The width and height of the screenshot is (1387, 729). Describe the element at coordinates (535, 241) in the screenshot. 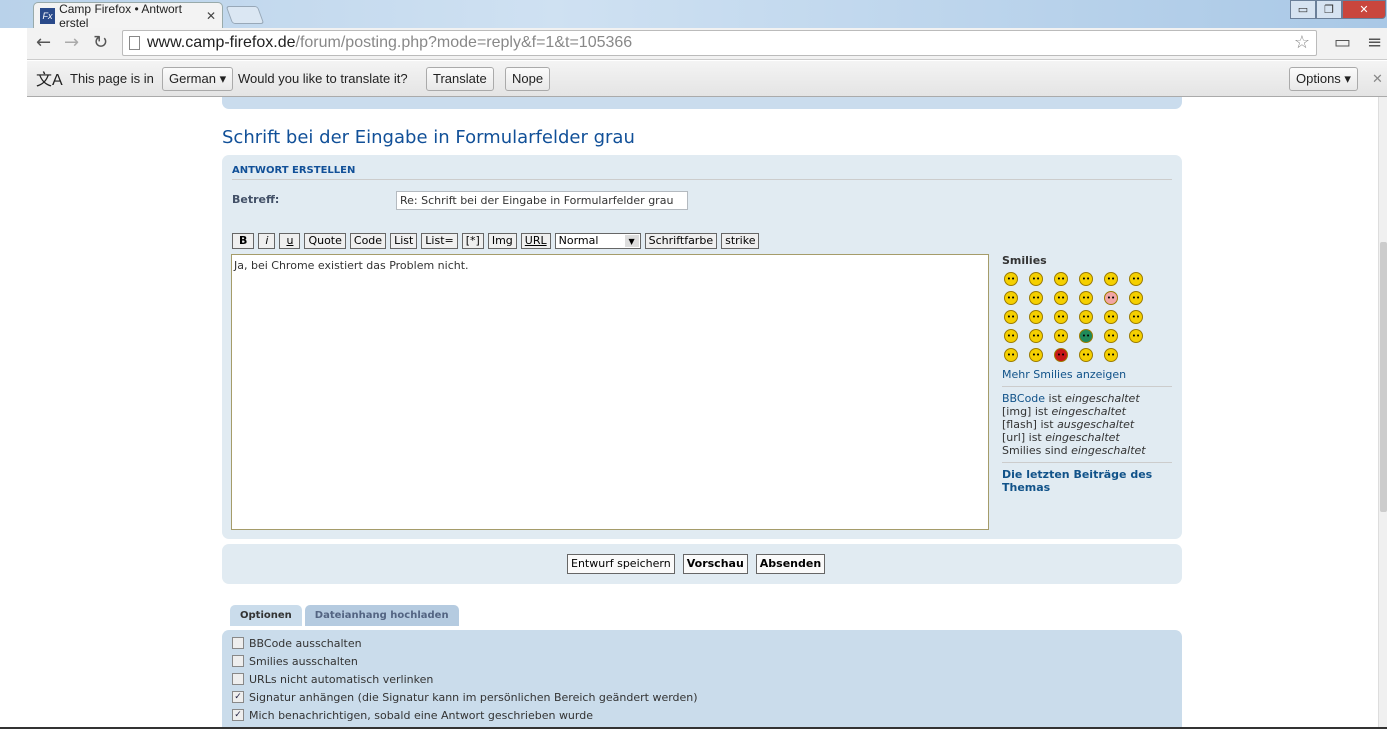

I see `url-button: URL` at that location.